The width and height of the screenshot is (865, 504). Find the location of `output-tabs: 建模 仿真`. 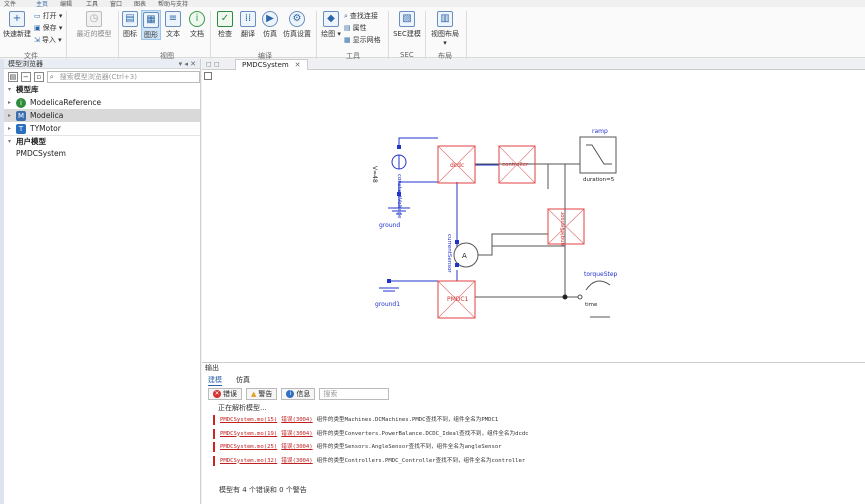

output-tabs: 建模 仿真 is located at coordinates (533, 380).